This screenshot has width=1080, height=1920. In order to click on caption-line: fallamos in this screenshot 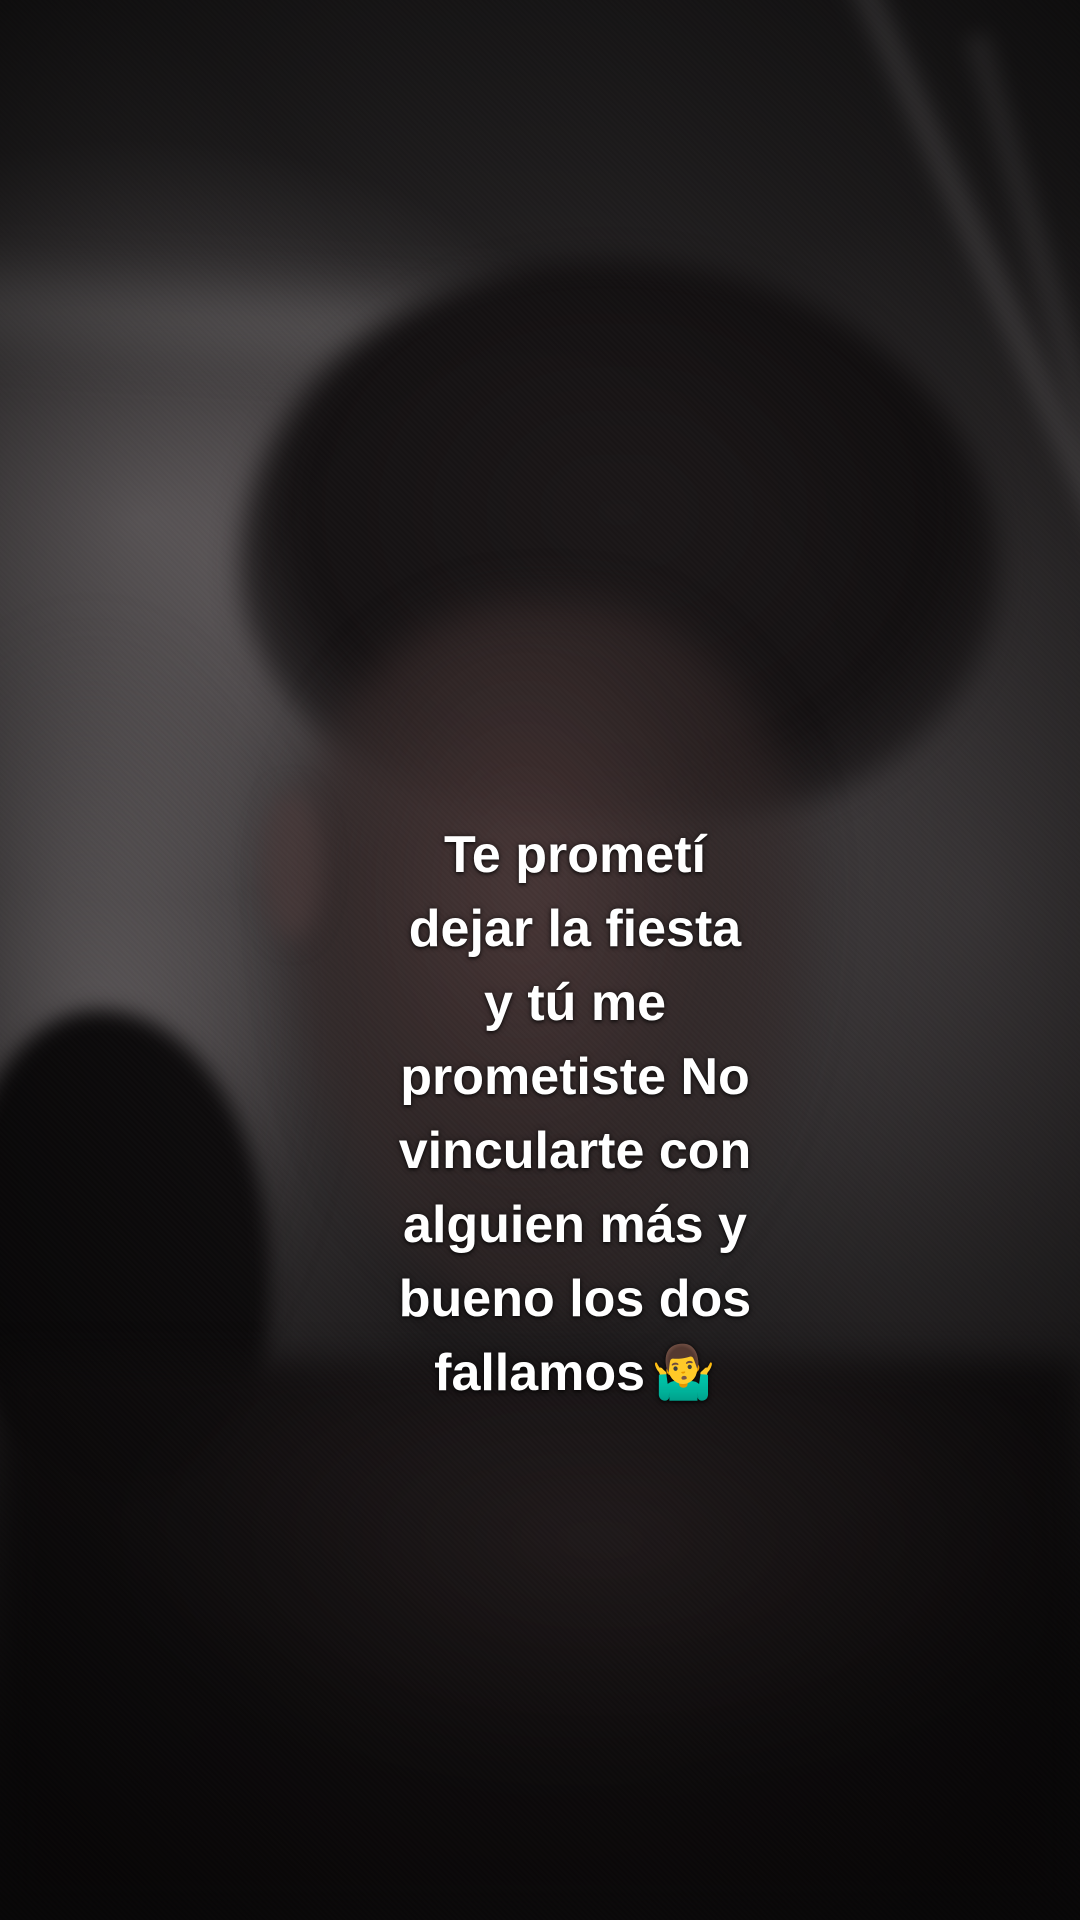, I will do `click(540, 1373)`.